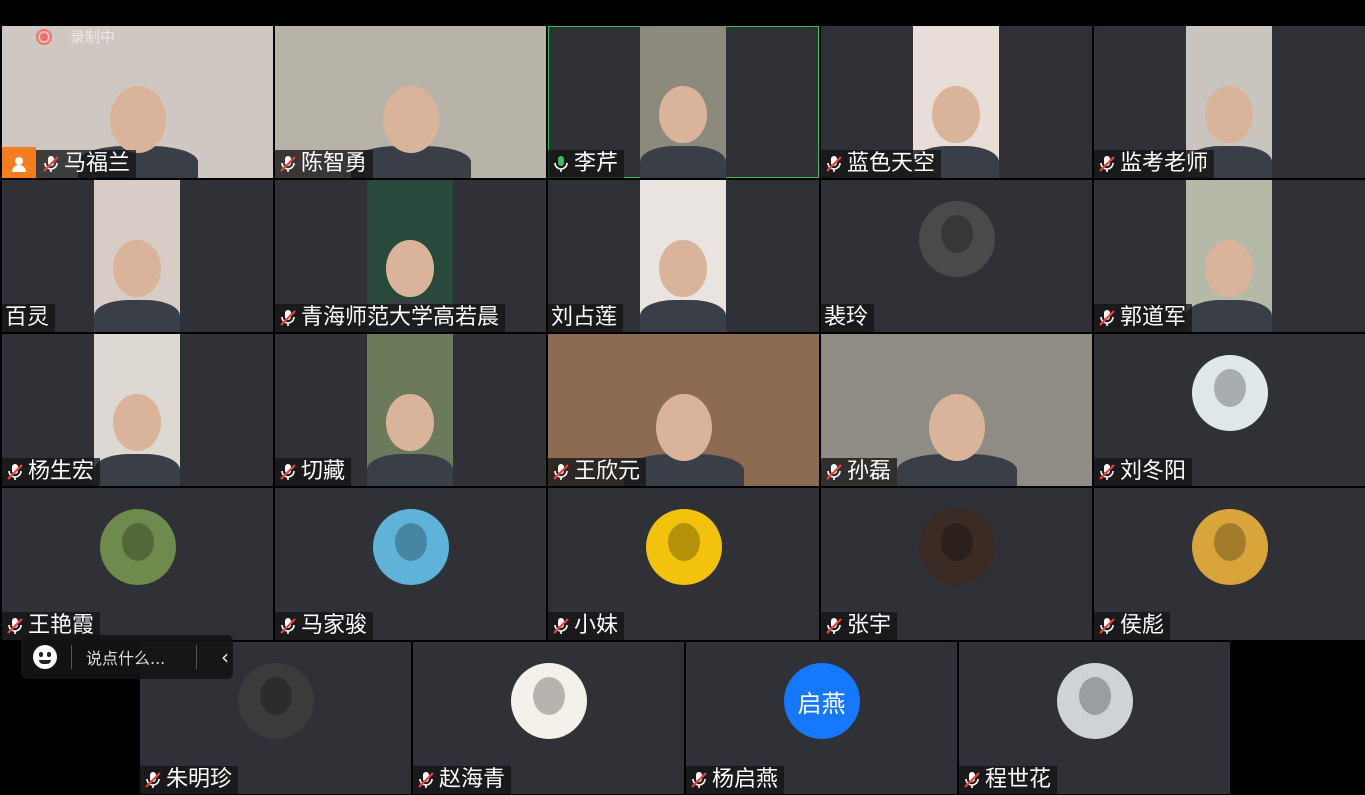  I want to click on participant-name: 程世花, so click(1018, 779).